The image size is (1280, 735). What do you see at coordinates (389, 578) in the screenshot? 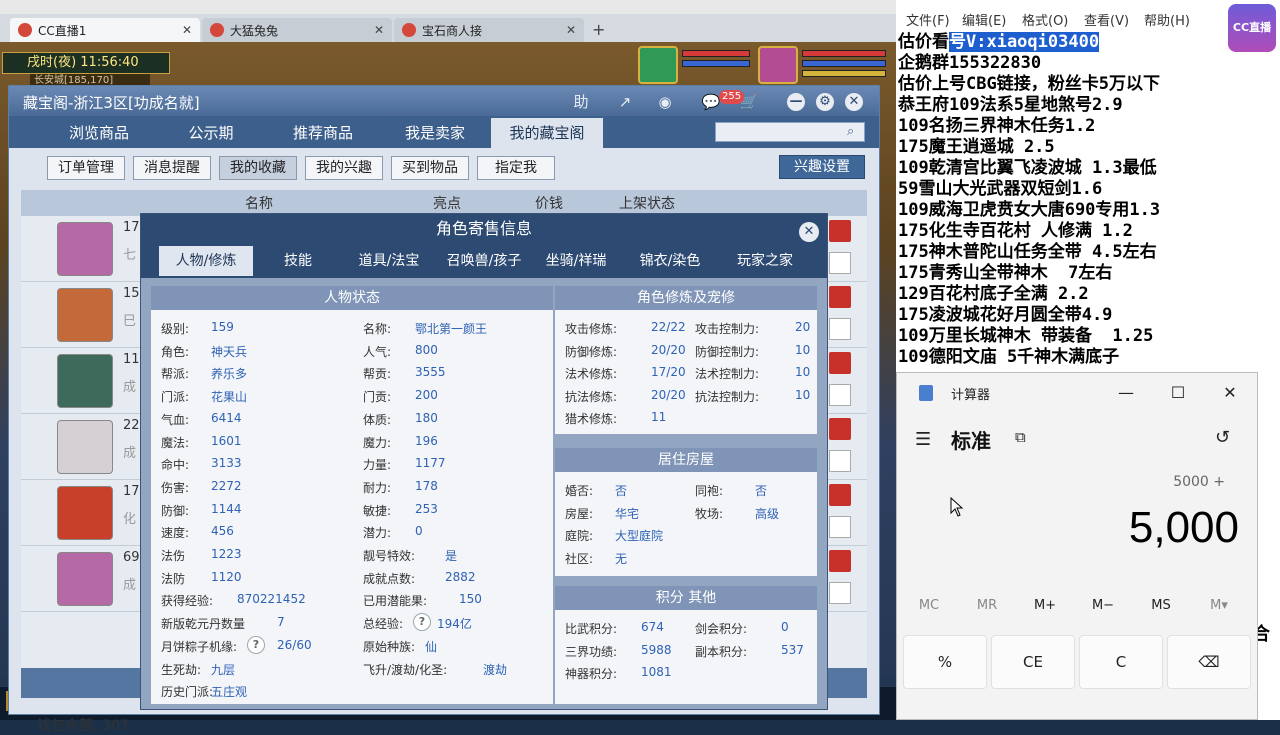
I see `field-label: 成就点数:` at bounding box center [389, 578].